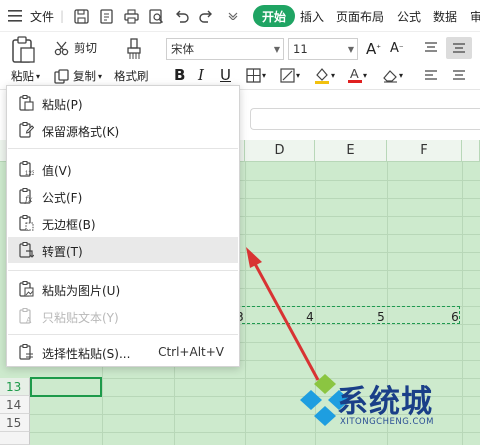 This screenshot has height=445, width=480. Describe the element at coordinates (351, 151) in the screenshot. I see `column-header-e: E` at that location.